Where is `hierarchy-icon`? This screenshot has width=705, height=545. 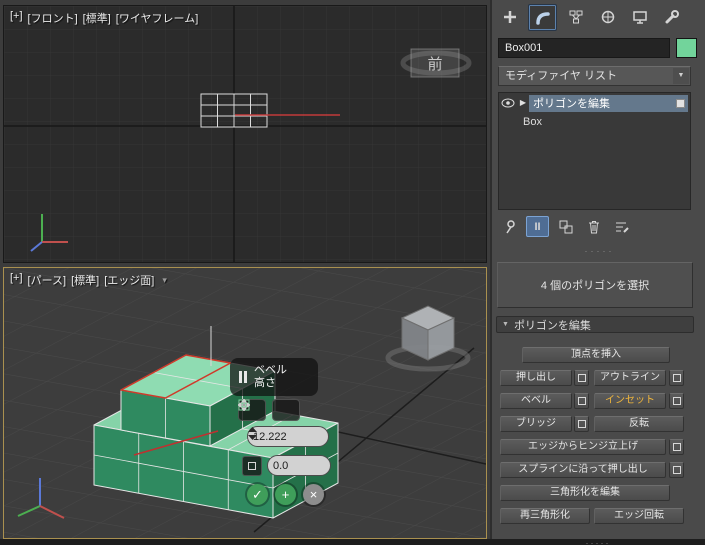
hierarchy-icon is located at coordinates (575, 16).